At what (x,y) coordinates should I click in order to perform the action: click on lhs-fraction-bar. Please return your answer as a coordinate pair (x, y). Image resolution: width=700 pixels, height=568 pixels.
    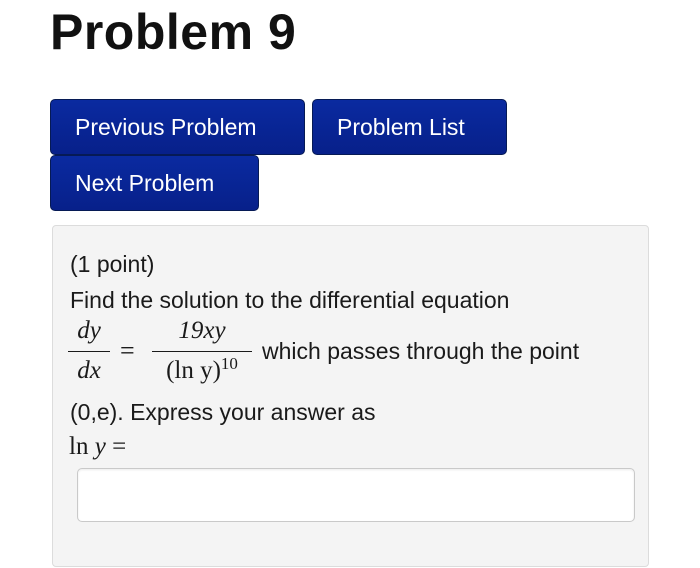
    Looking at the image, I should click on (89, 351).